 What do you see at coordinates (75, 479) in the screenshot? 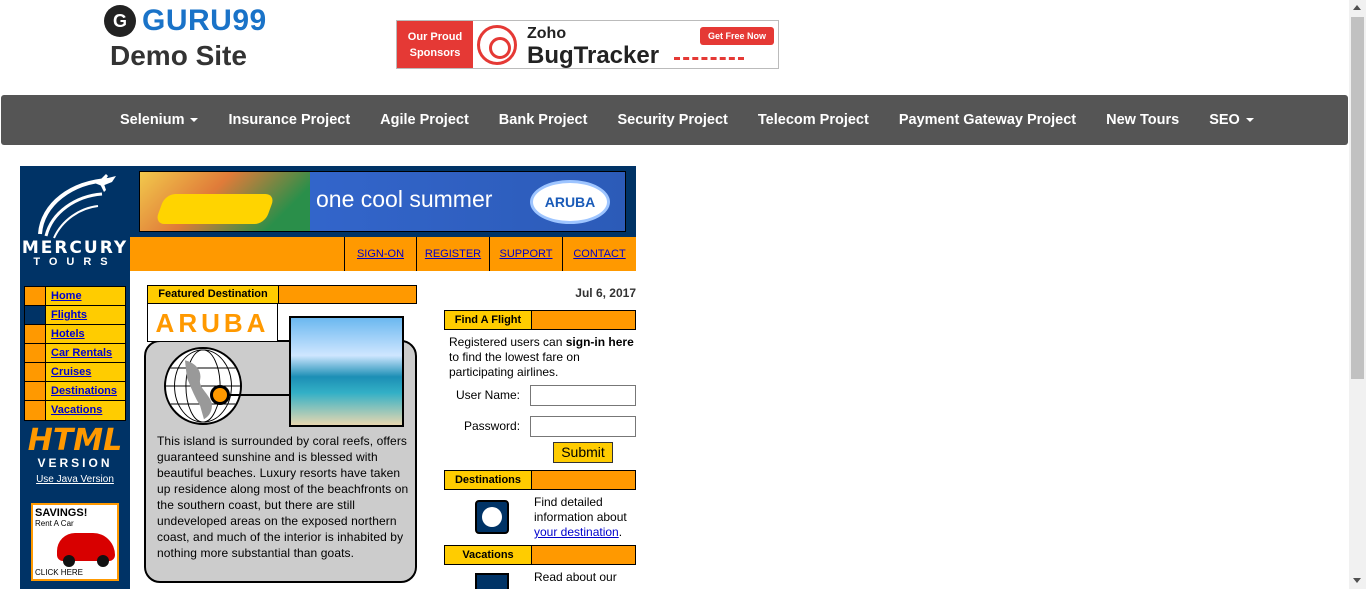
I see `use-java-version-link: Use Java Version` at bounding box center [75, 479].